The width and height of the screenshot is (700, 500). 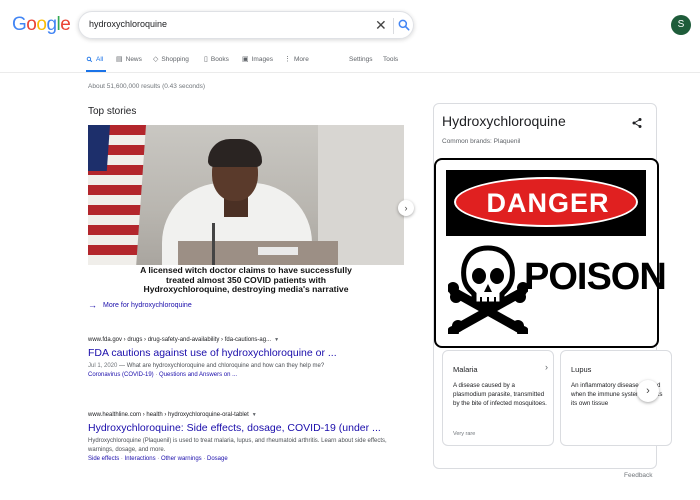 I want to click on tab-tools: Tools, so click(x=390, y=59).